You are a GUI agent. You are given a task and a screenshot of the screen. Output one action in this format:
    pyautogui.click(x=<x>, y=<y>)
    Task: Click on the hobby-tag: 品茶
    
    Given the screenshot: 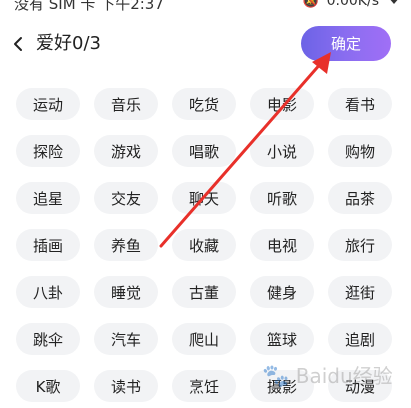 What is the action you would take?
    pyautogui.click(x=360, y=198)
    